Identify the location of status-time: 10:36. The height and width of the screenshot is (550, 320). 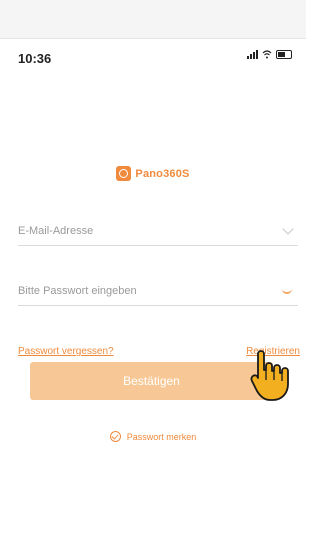
(35, 58).